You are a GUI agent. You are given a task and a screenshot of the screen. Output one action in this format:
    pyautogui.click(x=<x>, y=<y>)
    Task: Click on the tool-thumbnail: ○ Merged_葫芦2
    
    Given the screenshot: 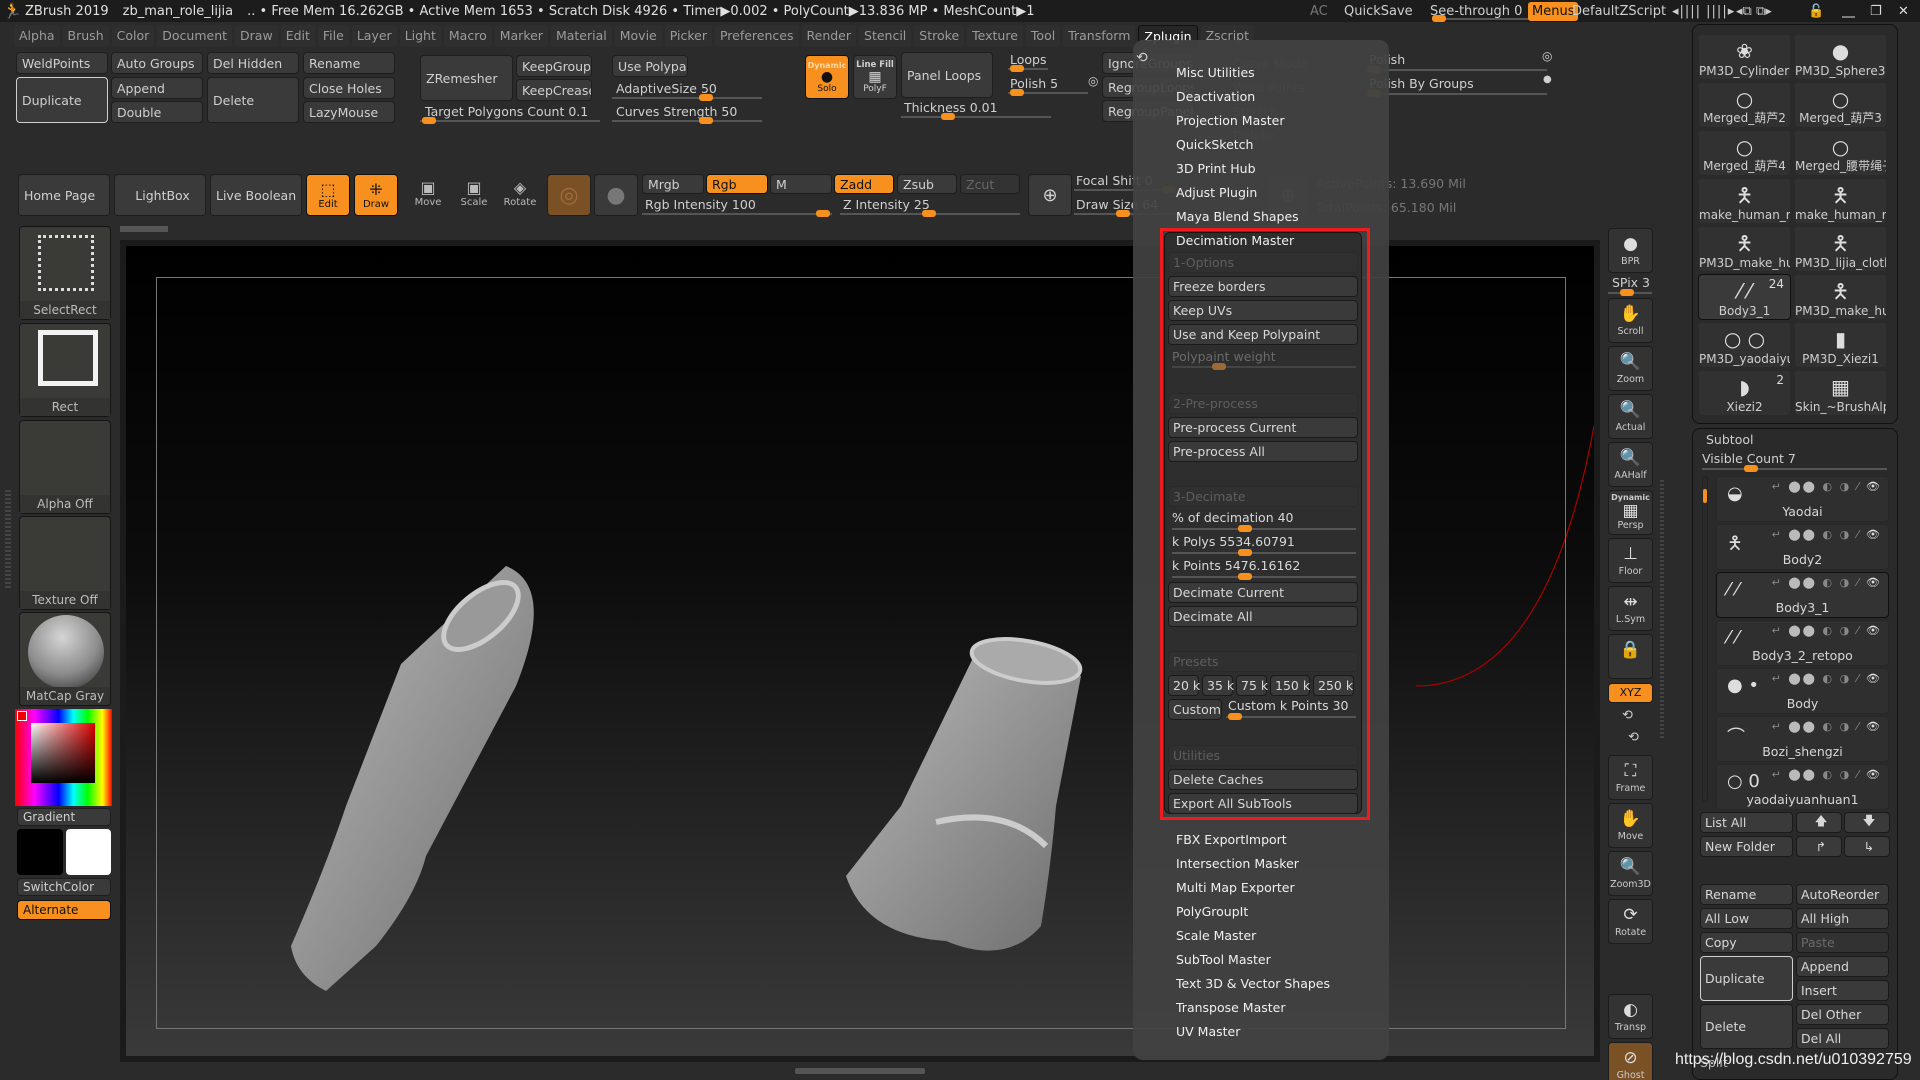 What is the action you would take?
    pyautogui.click(x=1744, y=105)
    